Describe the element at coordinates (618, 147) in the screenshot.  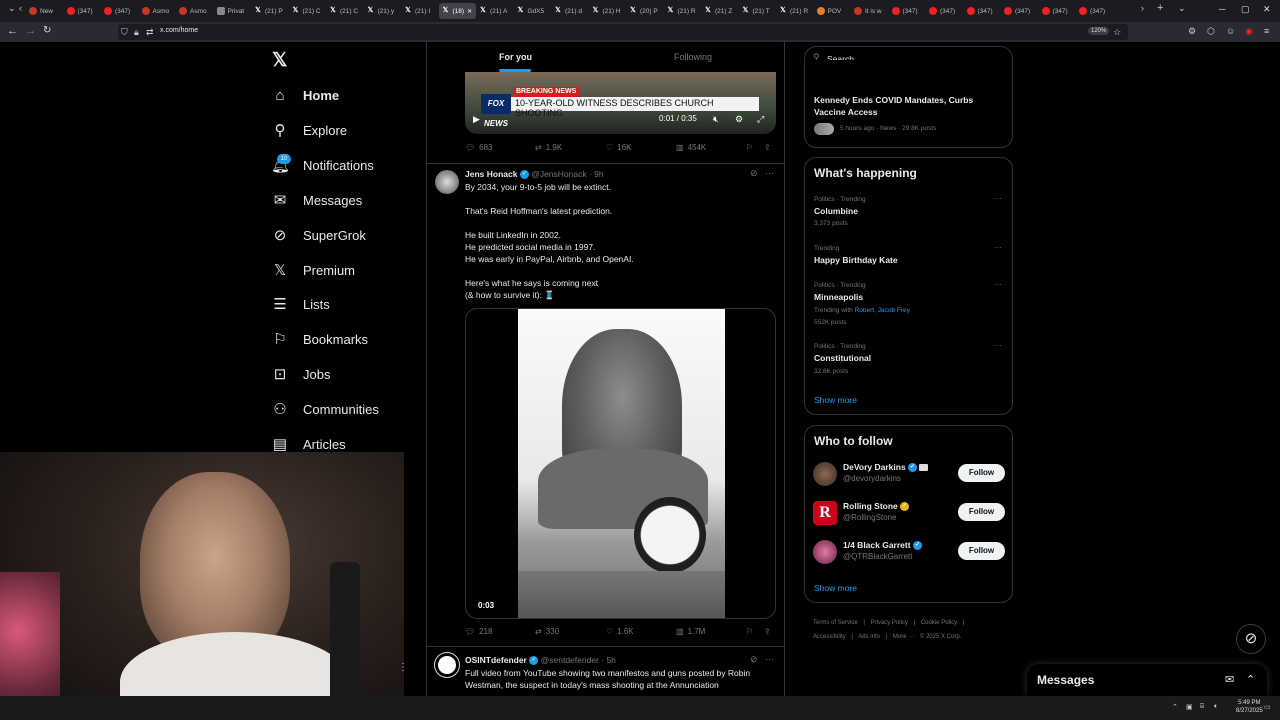
I see `like-button: ♡ 16K` at that location.